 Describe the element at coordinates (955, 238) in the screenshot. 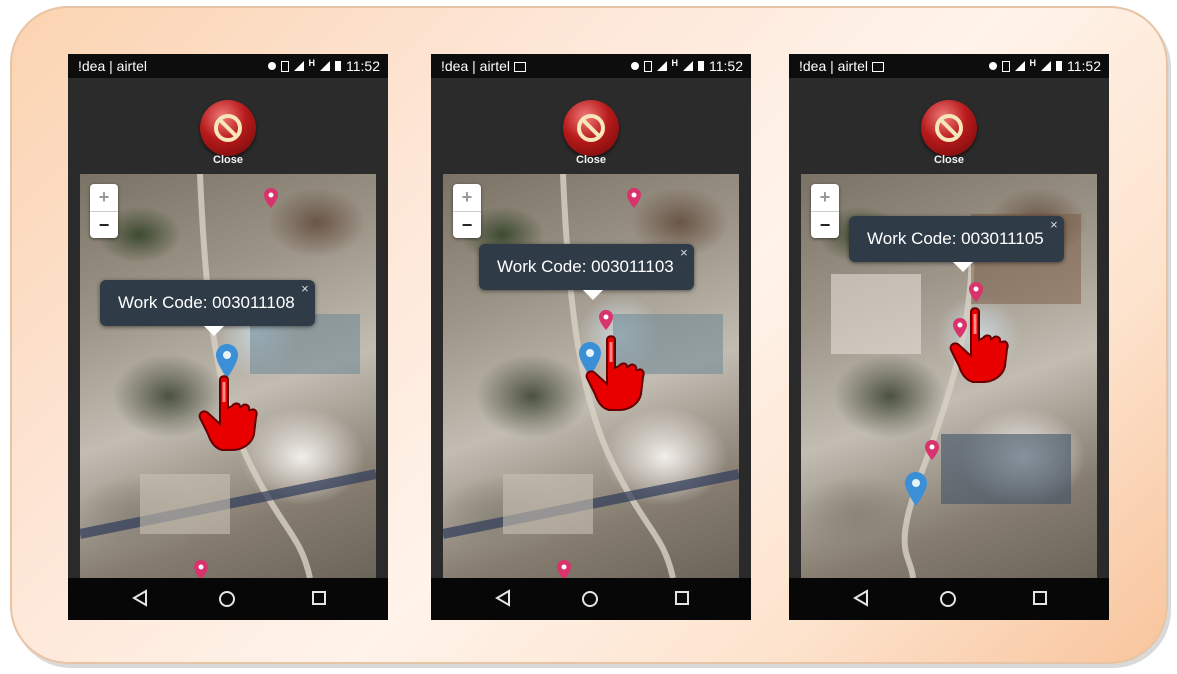

I see `work-code-text: Work Code: 003011105` at that location.